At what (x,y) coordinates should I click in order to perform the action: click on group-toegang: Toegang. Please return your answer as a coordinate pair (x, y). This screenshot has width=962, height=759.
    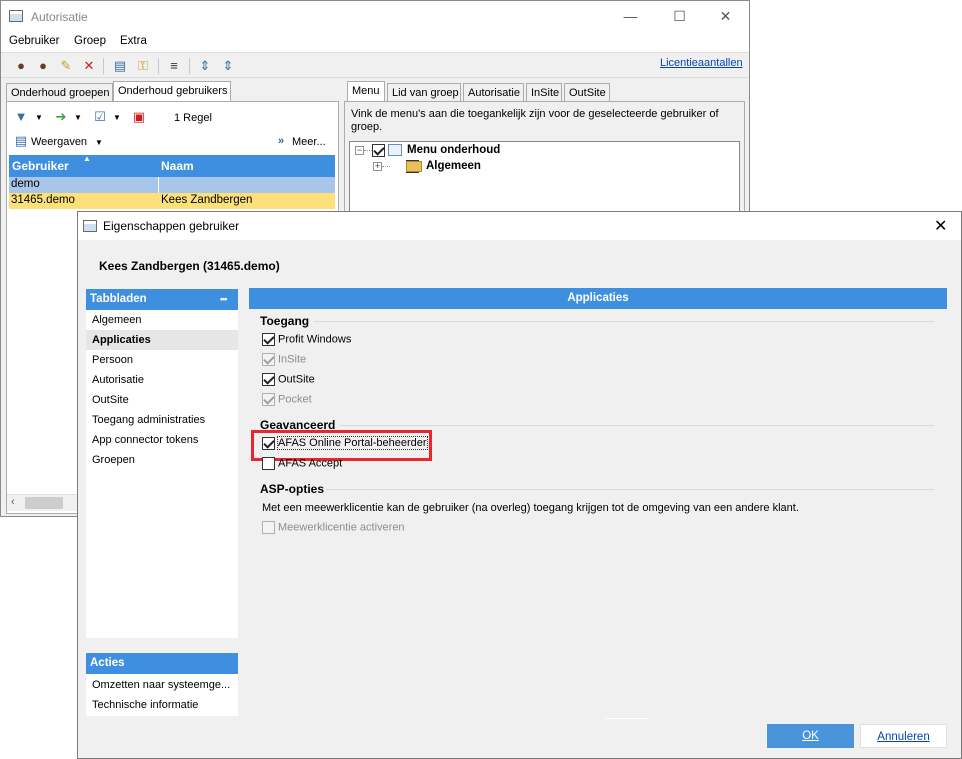
    Looking at the image, I should click on (285, 321).